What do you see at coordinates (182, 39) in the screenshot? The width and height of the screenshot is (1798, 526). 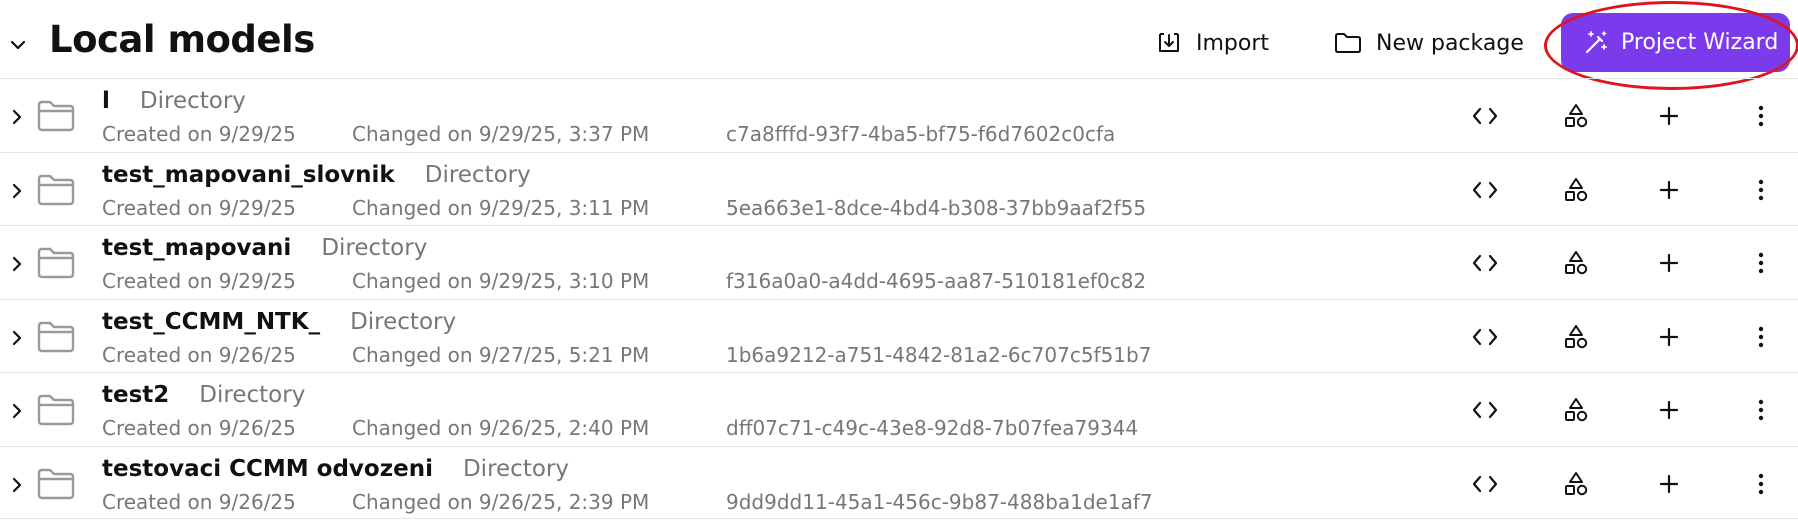 I see `page-title: Local models` at bounding box center [182, 39].